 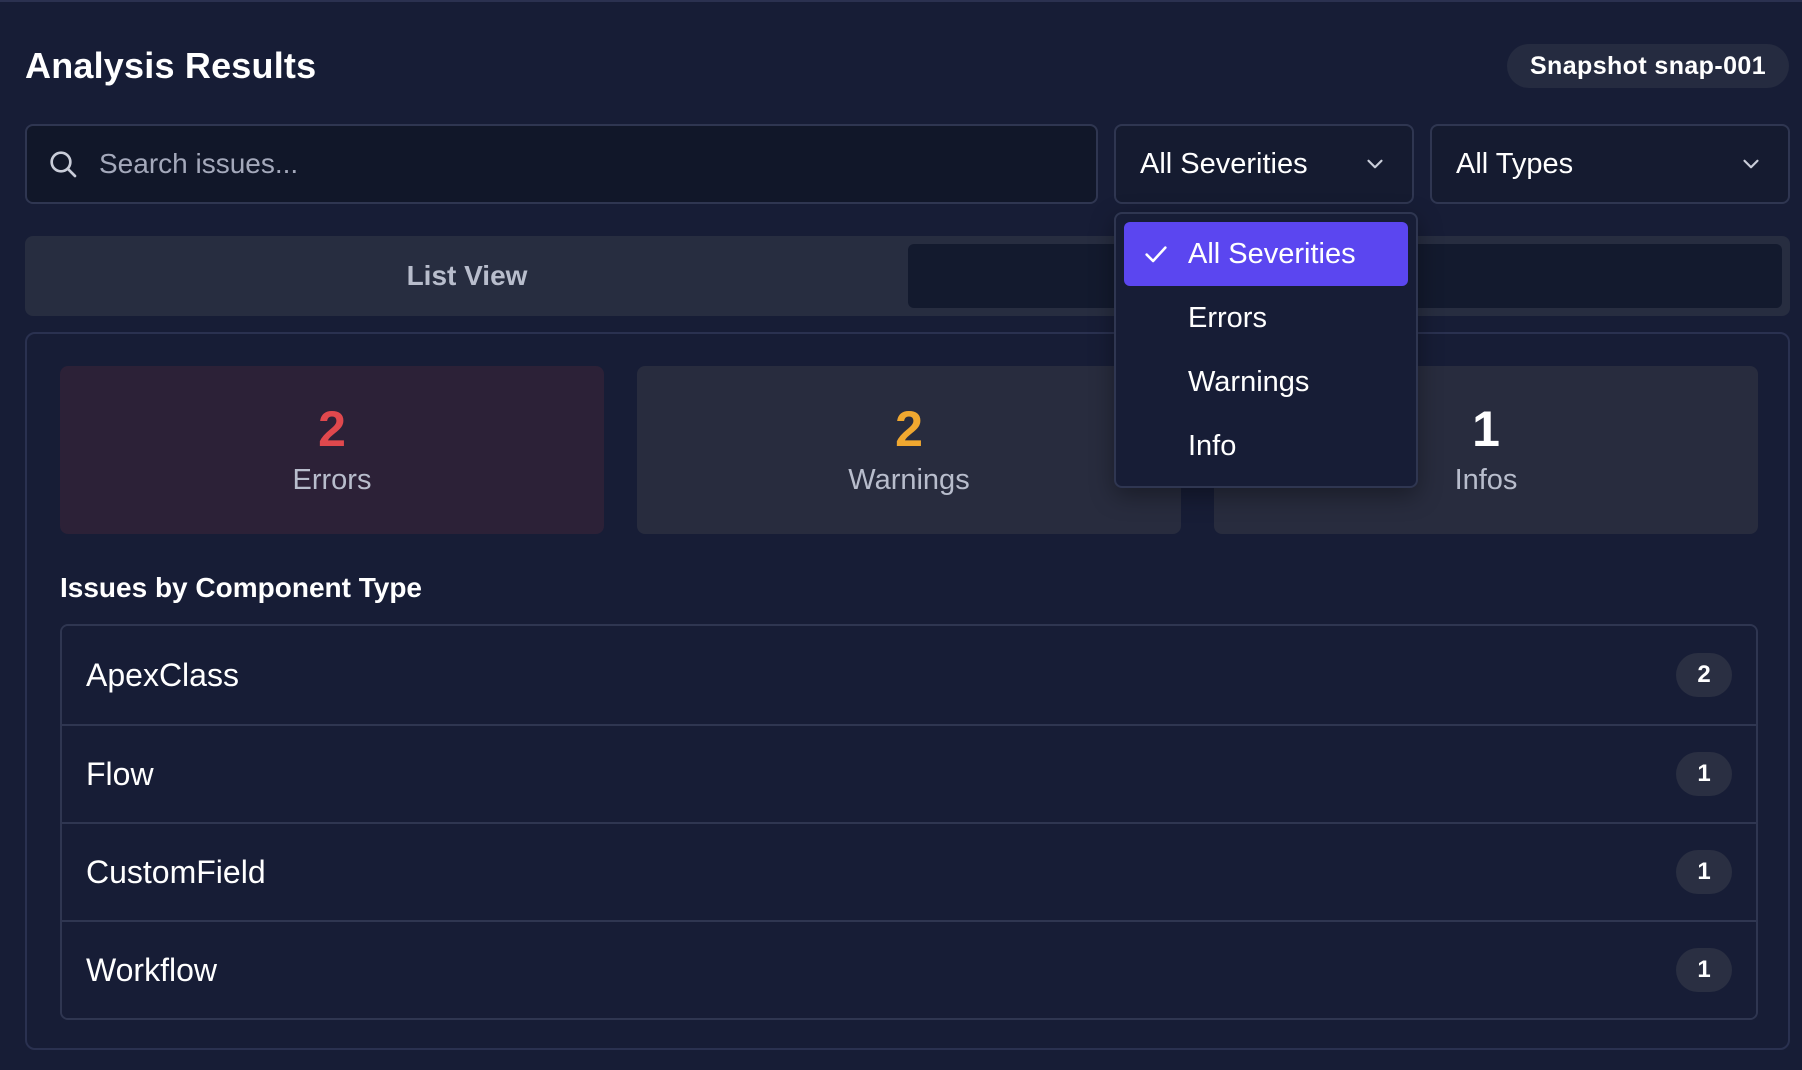 I want to click on snapshot-badge: Snapshot snap-001, so click(x=1647, y=66).